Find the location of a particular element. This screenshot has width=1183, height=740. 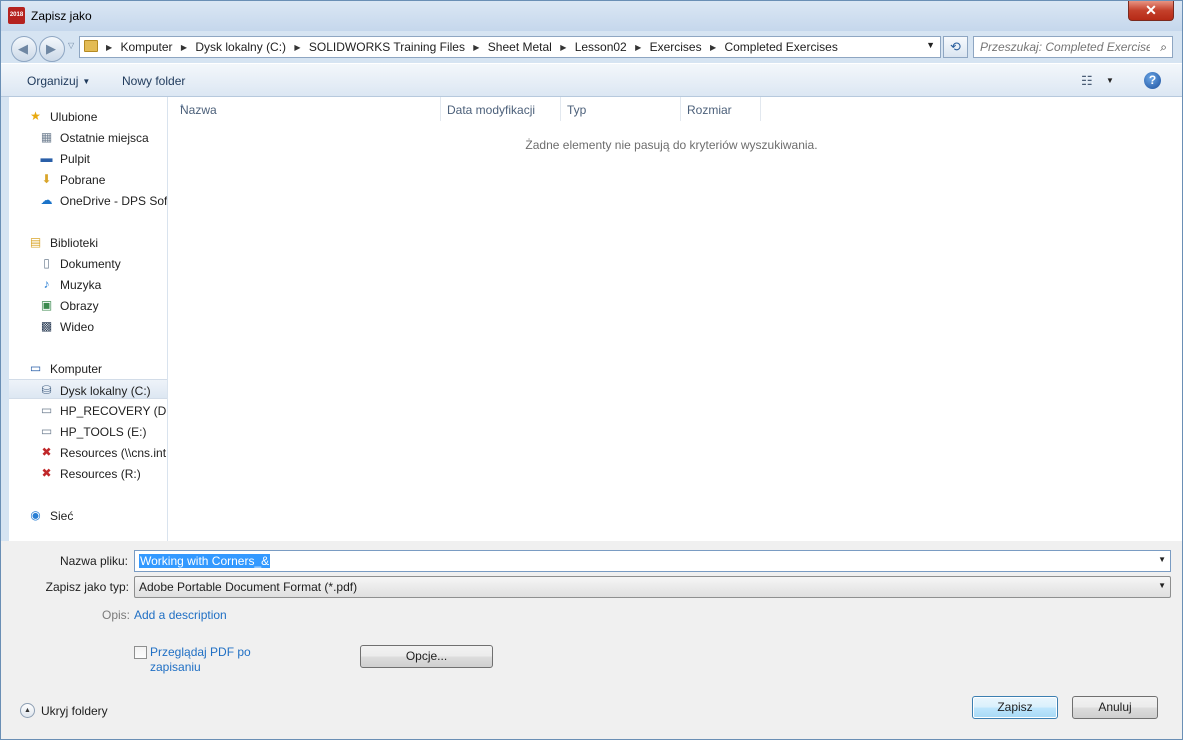

column-header-size: Rozmiar is located at coordinates (721, 109).